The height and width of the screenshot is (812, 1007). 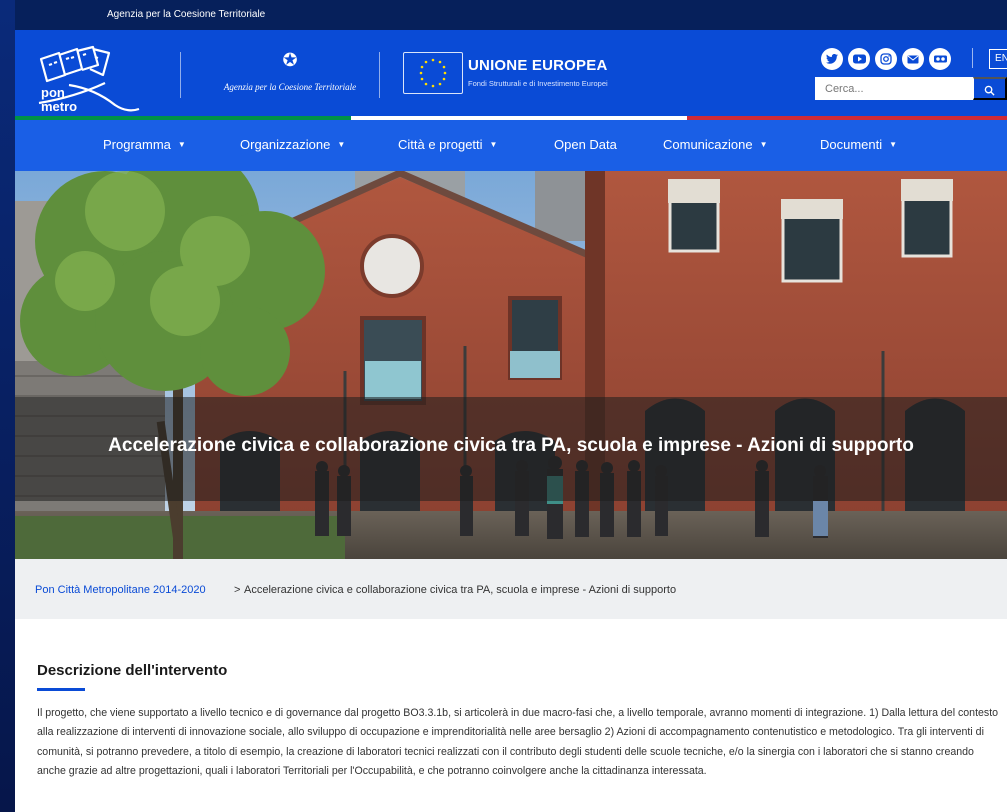 I want to click on top-bar: Agenzia per la Coesione Territoriale, so click(x=511, y=15).